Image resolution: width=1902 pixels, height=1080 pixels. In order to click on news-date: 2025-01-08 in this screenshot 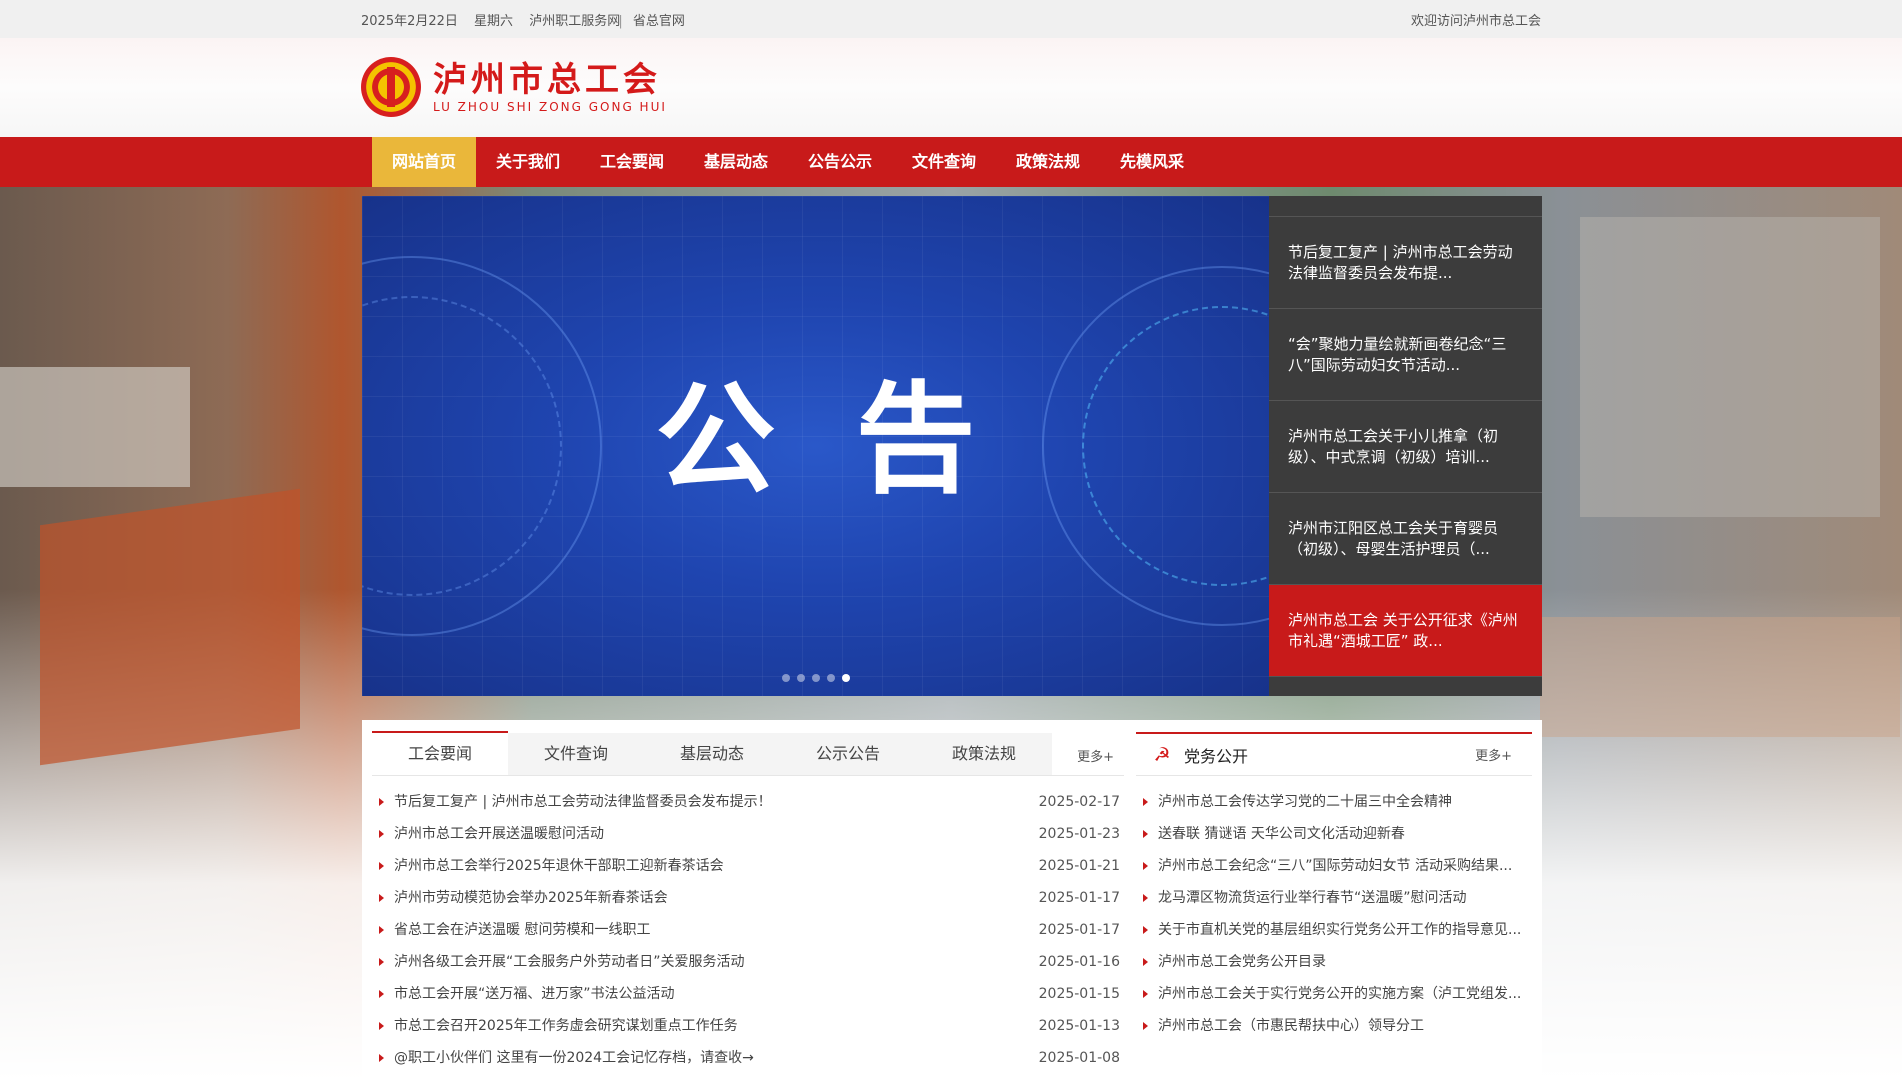, I will do `click(1079, 1058)`.